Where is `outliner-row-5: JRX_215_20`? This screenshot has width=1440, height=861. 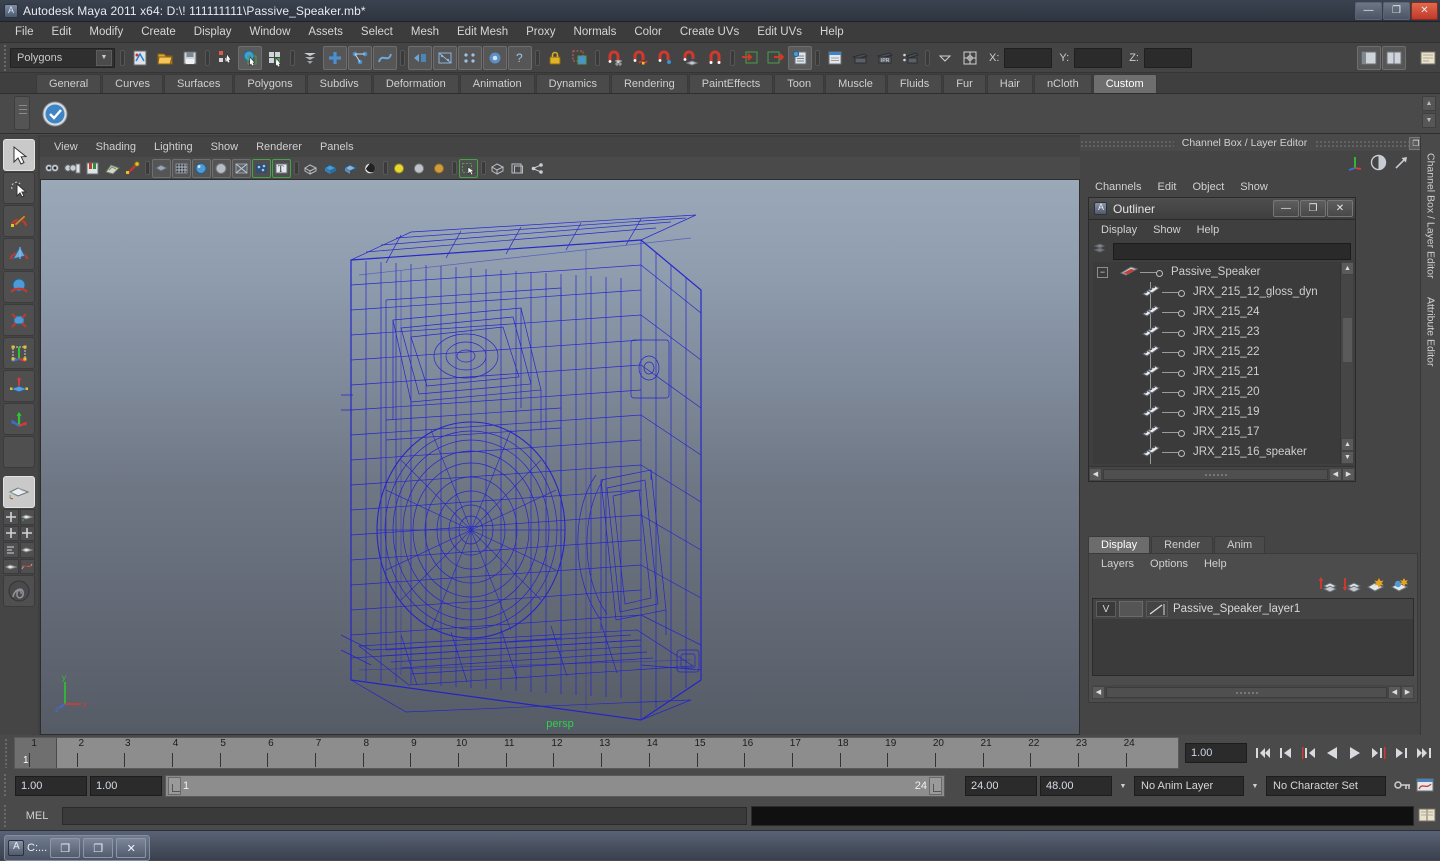 outliner-row-5: JRX_215_20 is located at coordinates (1223, 392).